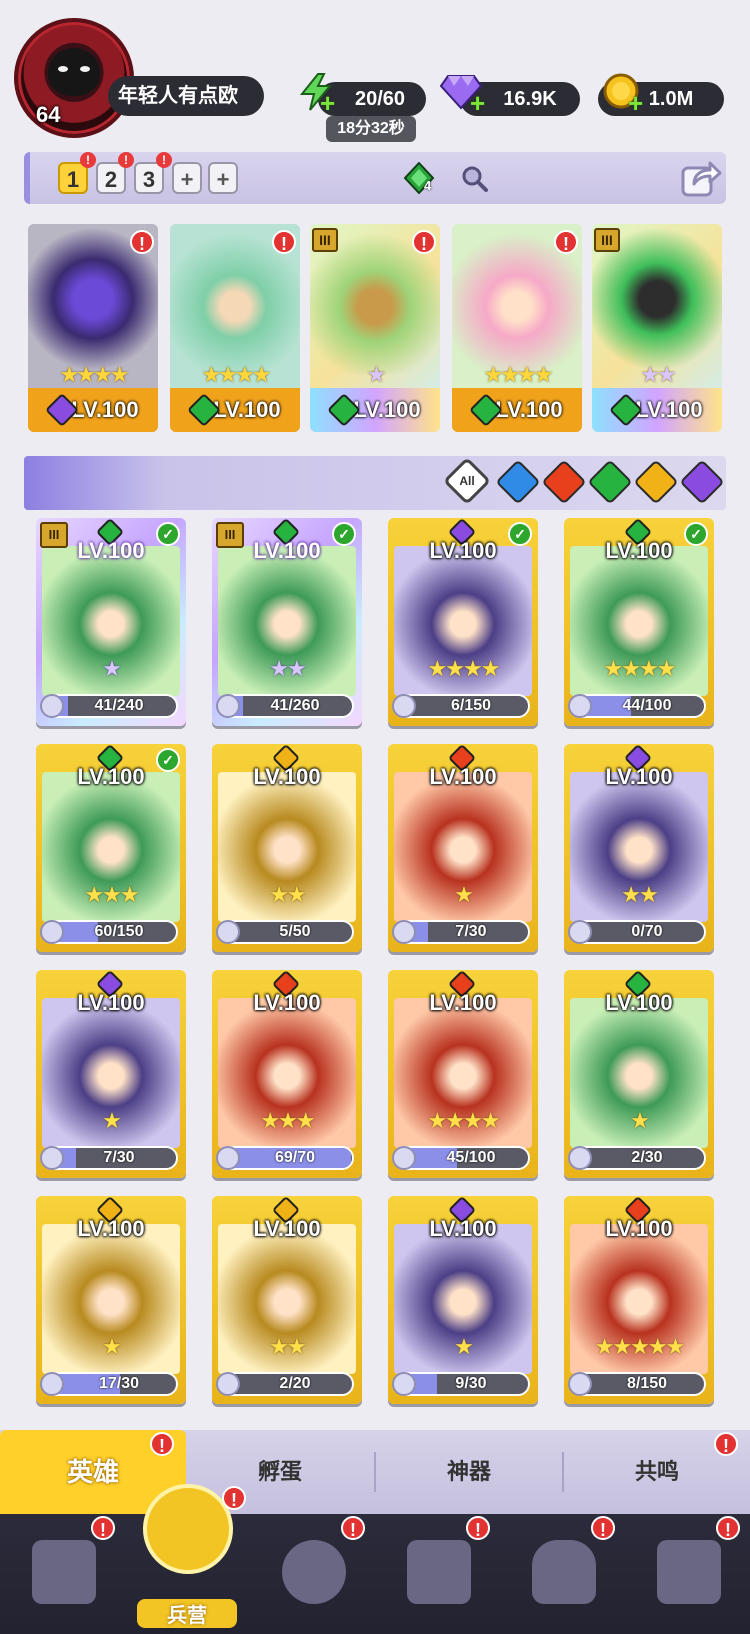 The height and width of the screenshot is (1634, 750). I want to click on shard-progress-text: 44/100, so click(647, 705).